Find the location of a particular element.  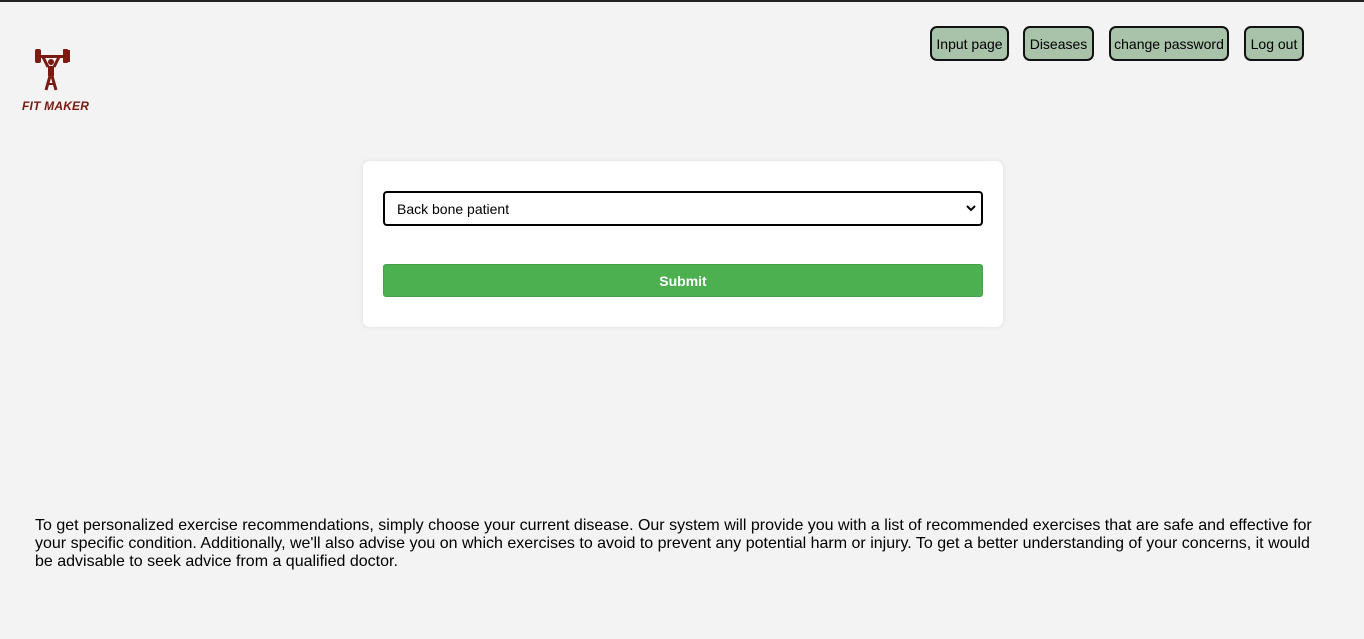

disease-select-value: Back bone patient is located at coordinates (453, 208).